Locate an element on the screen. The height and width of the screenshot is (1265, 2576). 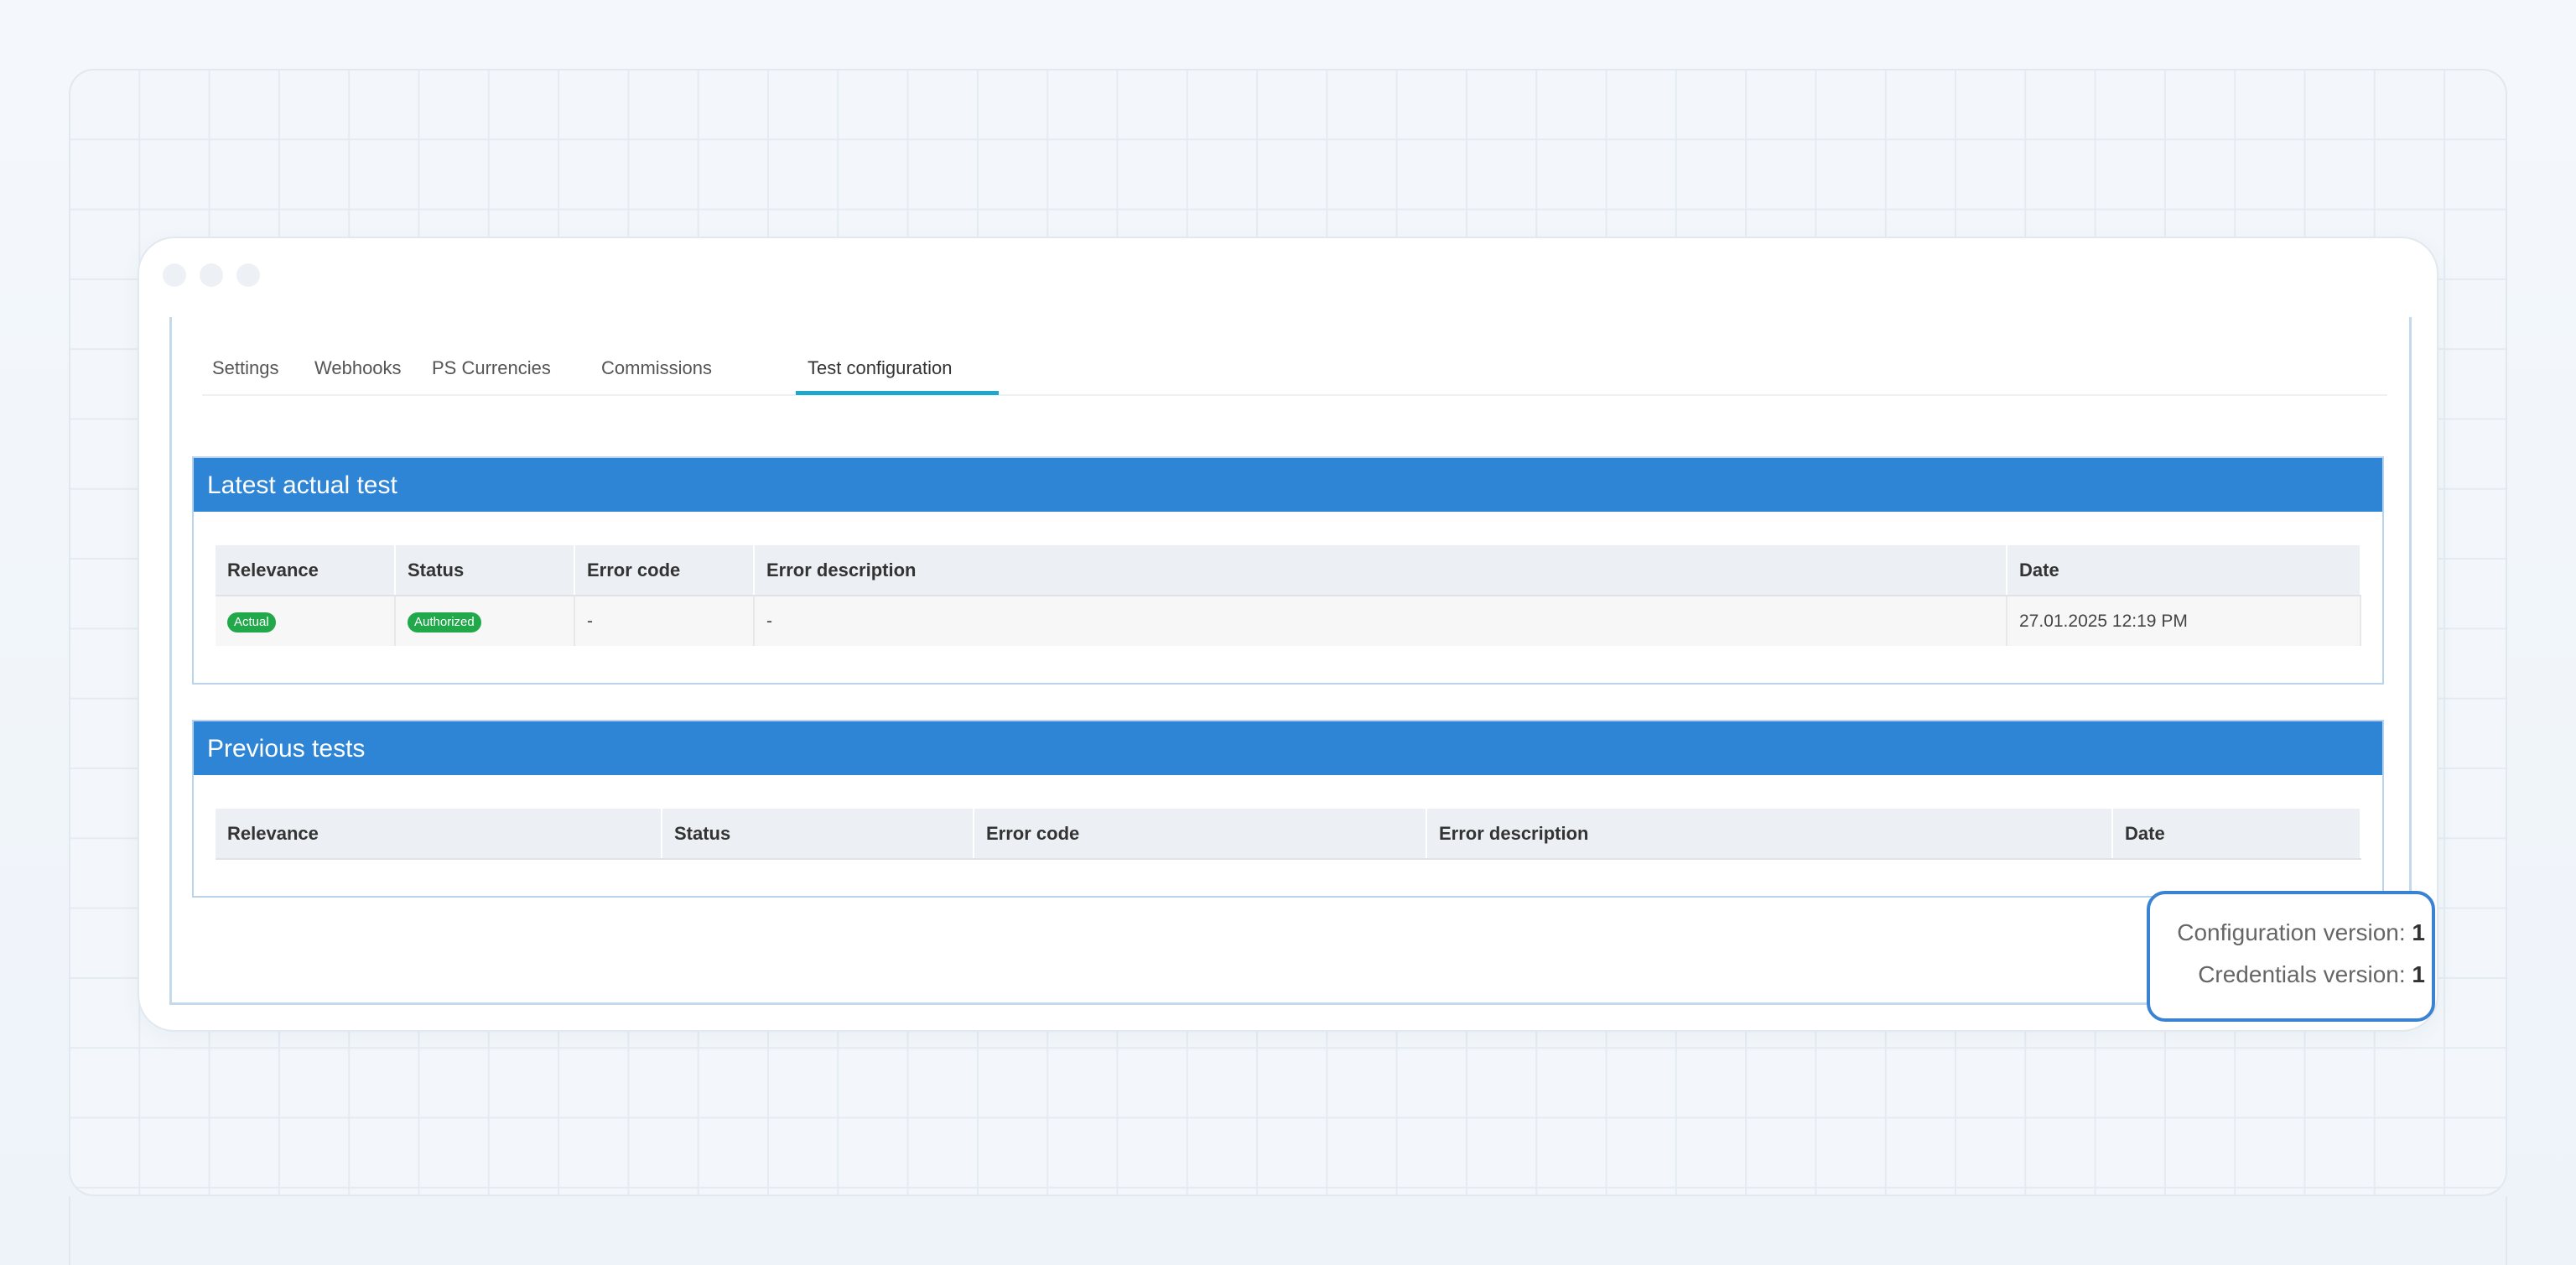
tab-commissions: Commissions is located at coordinates (656, 368).